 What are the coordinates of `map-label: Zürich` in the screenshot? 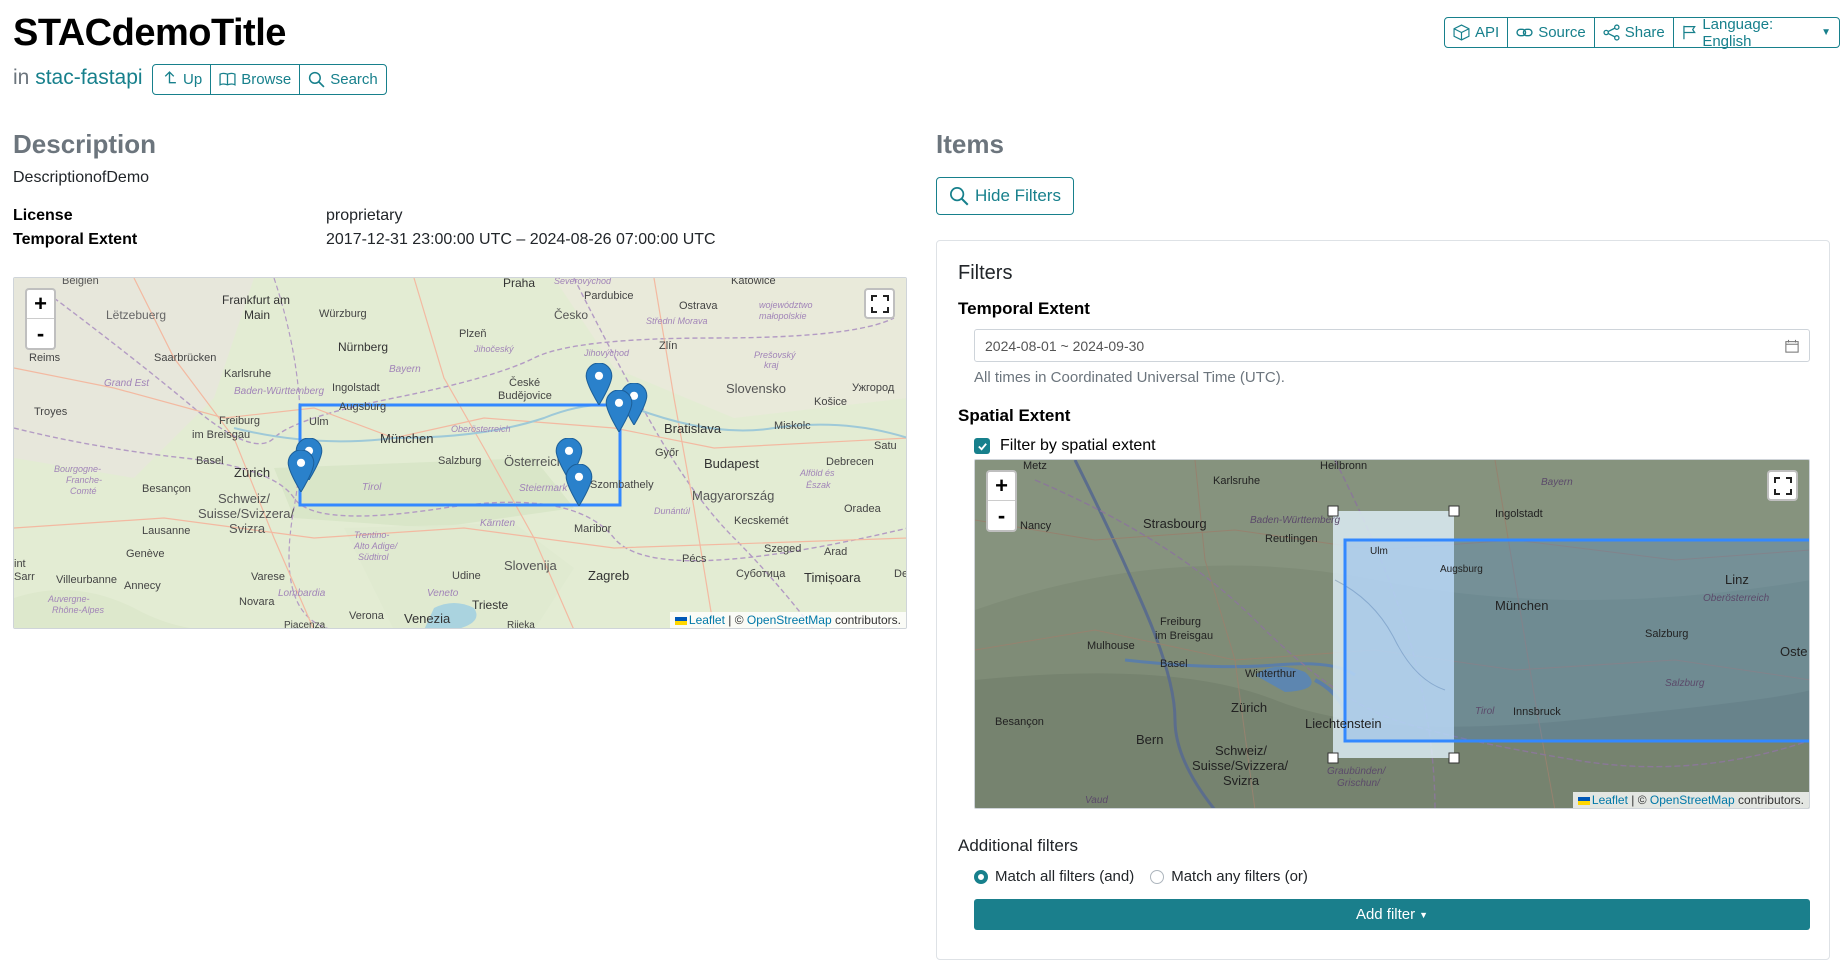 It's located at (1249, 707).